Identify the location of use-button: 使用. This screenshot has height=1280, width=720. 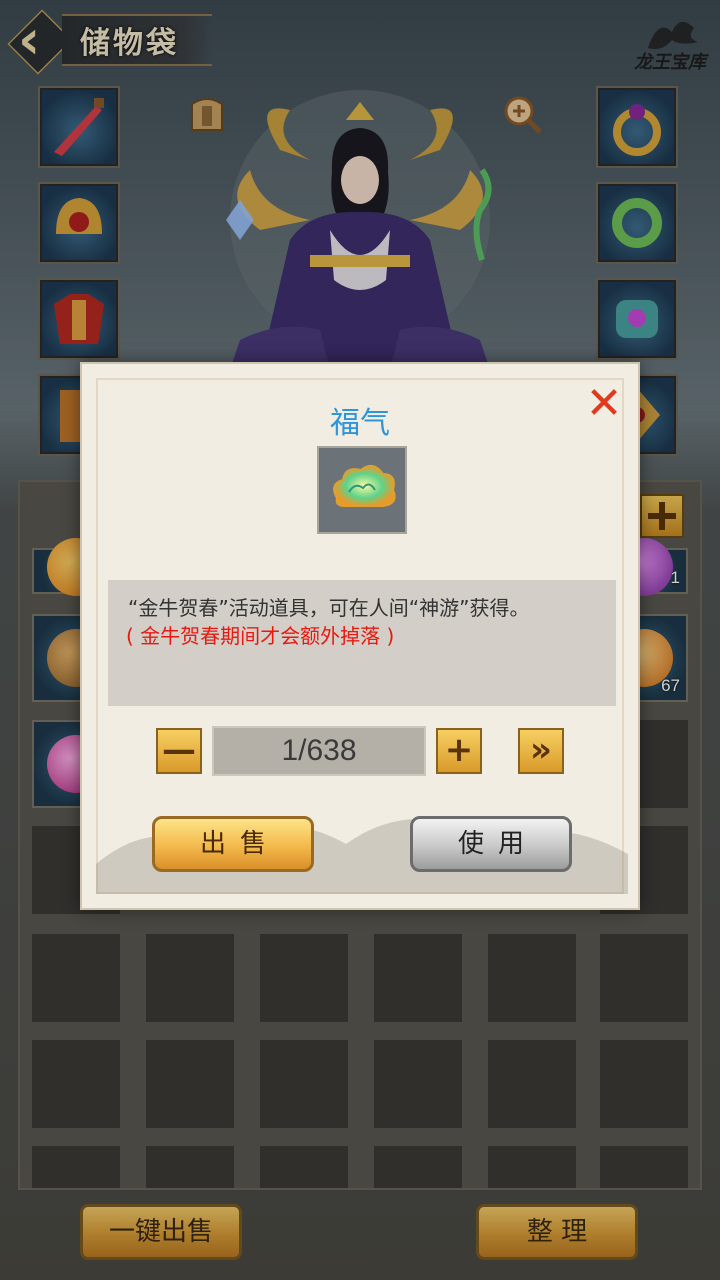
(491, 844).